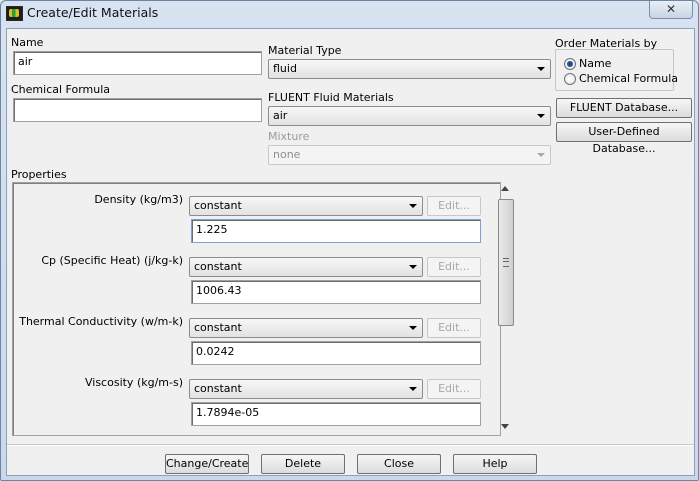 This screenshot has width=699, height=481. Describe the element at coordinates (331, 97) in the screenshot. I see `fluent-materials-label: FLUENT Fluid Materials` at that location.